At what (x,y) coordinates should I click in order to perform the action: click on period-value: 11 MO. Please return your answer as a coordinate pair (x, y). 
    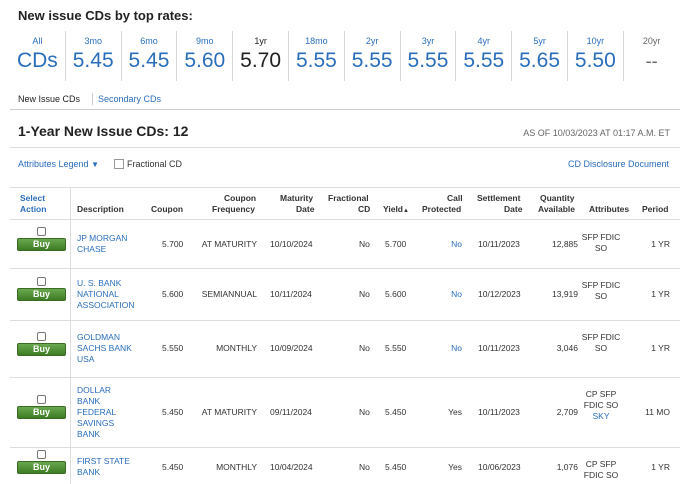
    Looking at the image, I should click on (657, 411).